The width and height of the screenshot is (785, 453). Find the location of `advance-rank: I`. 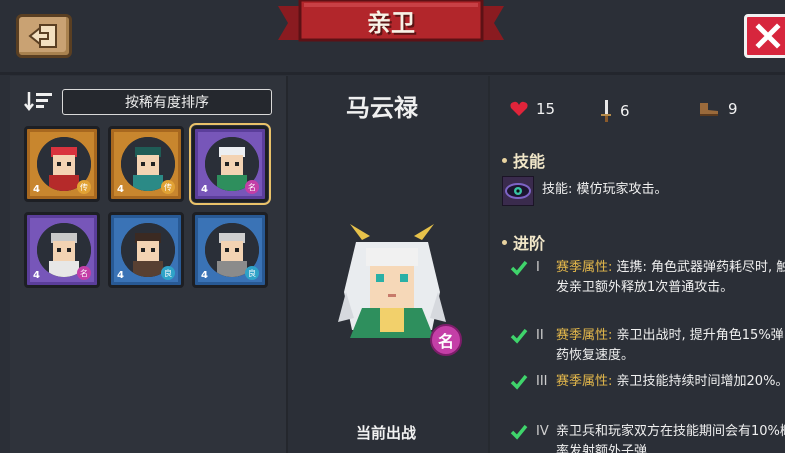

advance-rank: I is located at coordinates (538, 267).